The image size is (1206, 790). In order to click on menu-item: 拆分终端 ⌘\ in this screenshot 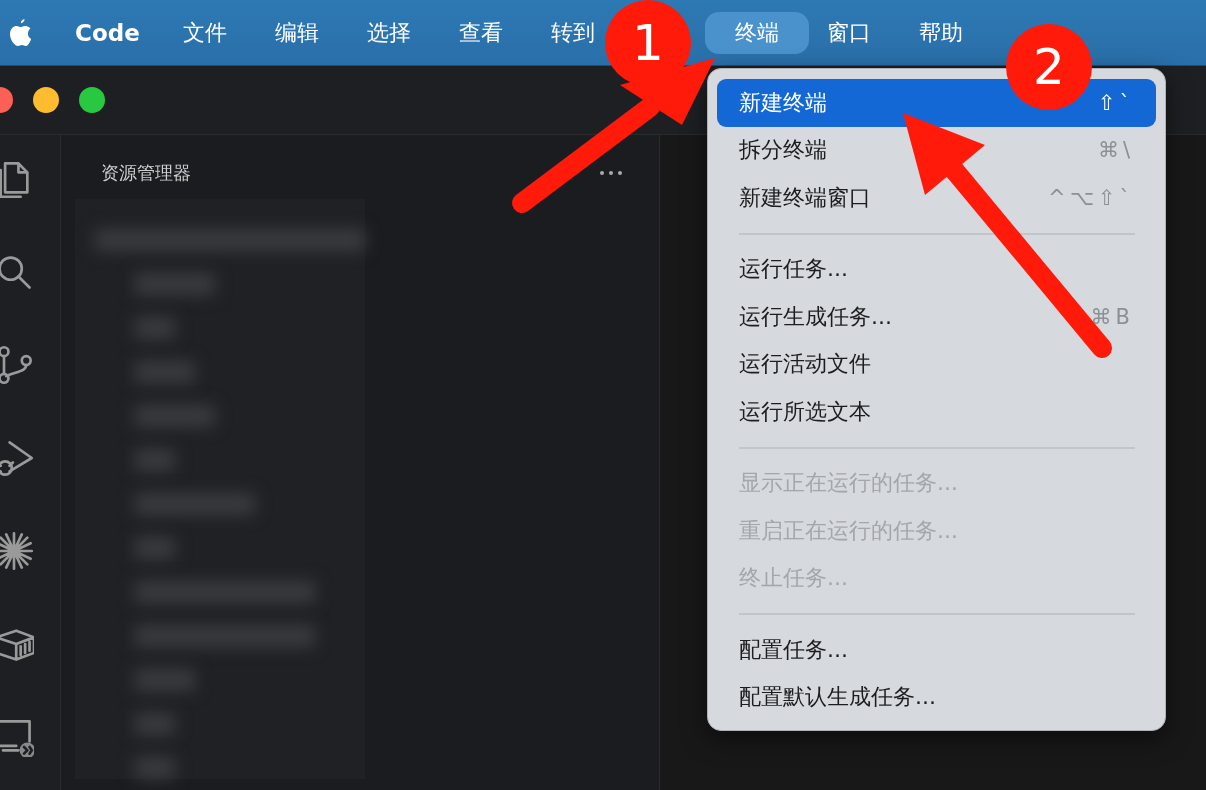, I will do `click(936, 150)`.